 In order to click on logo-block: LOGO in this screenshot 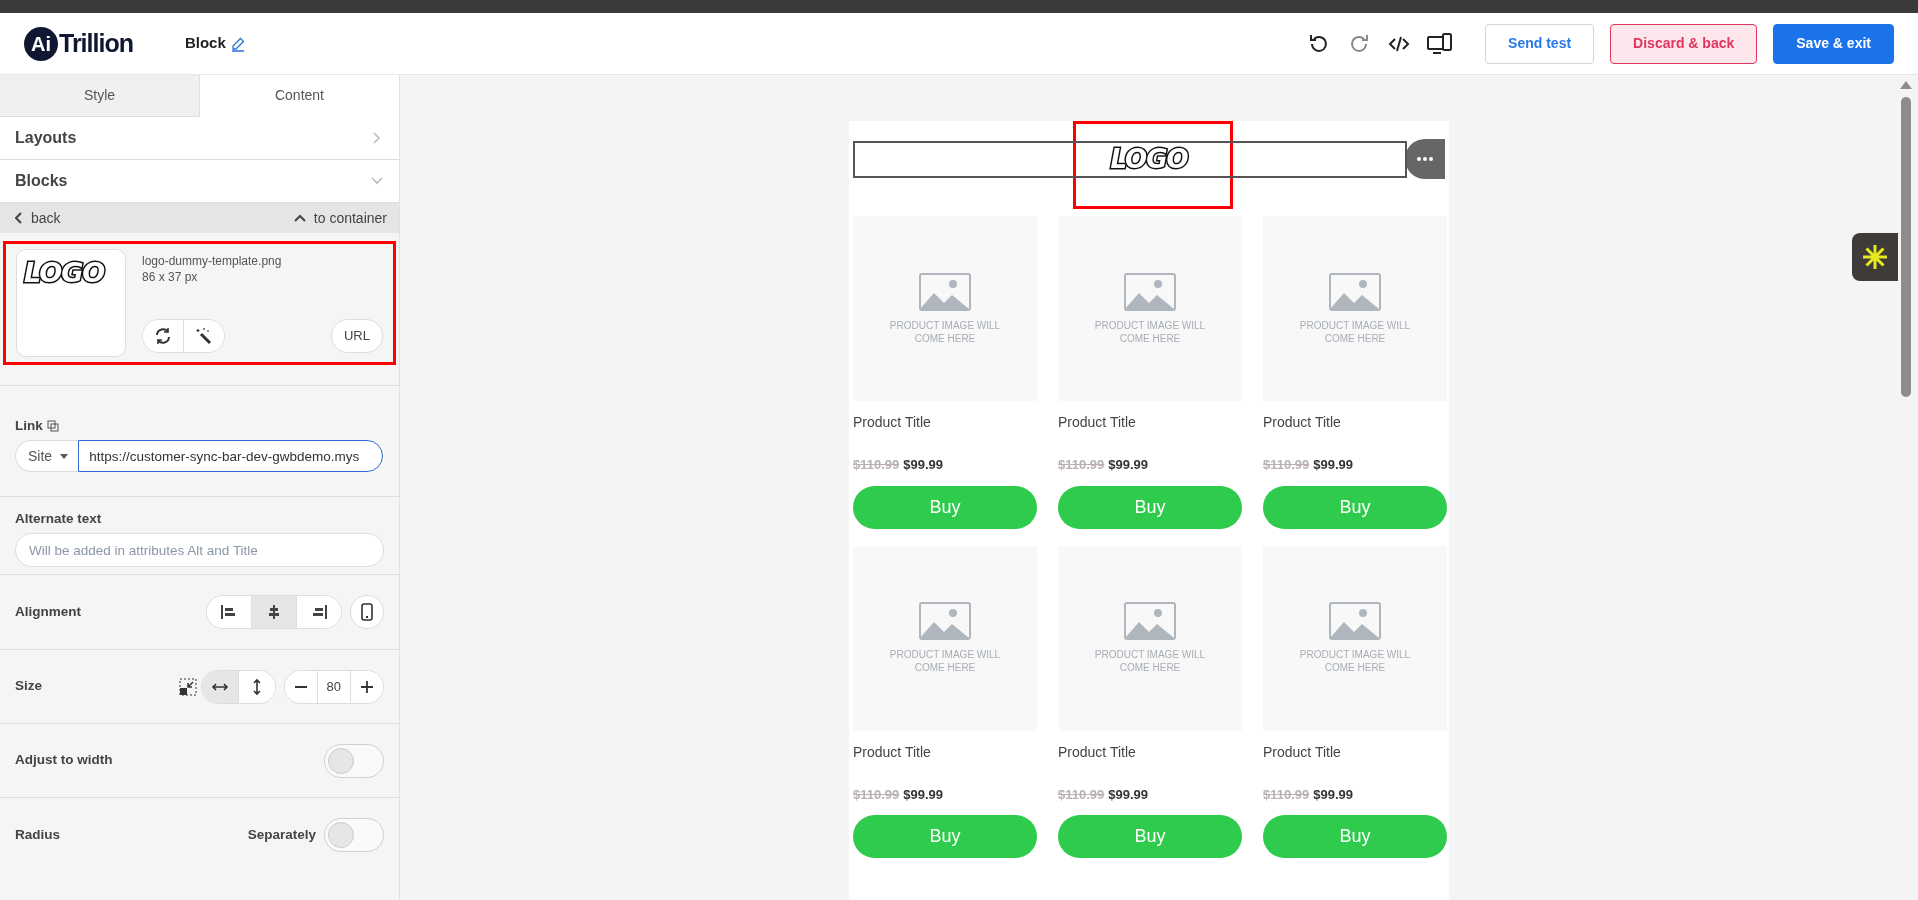, I will do `click(1130, 159)`.